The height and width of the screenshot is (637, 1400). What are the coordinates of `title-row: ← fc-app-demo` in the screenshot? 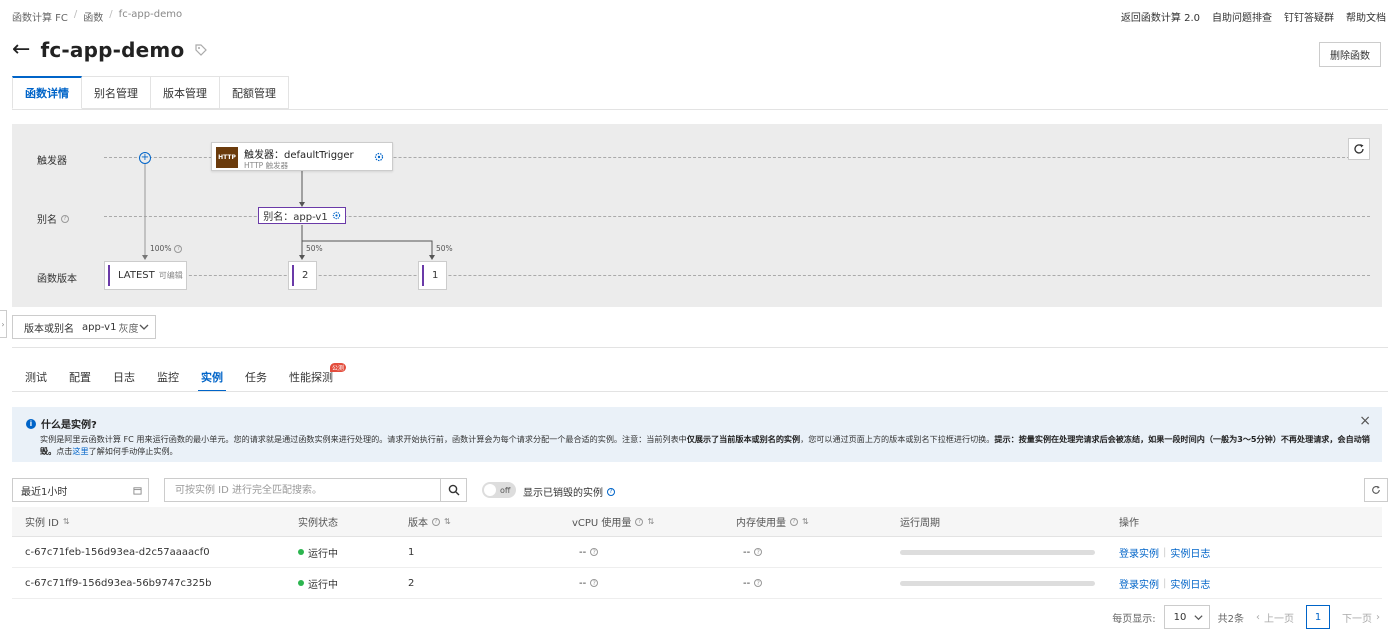 It's located at (110, 50).